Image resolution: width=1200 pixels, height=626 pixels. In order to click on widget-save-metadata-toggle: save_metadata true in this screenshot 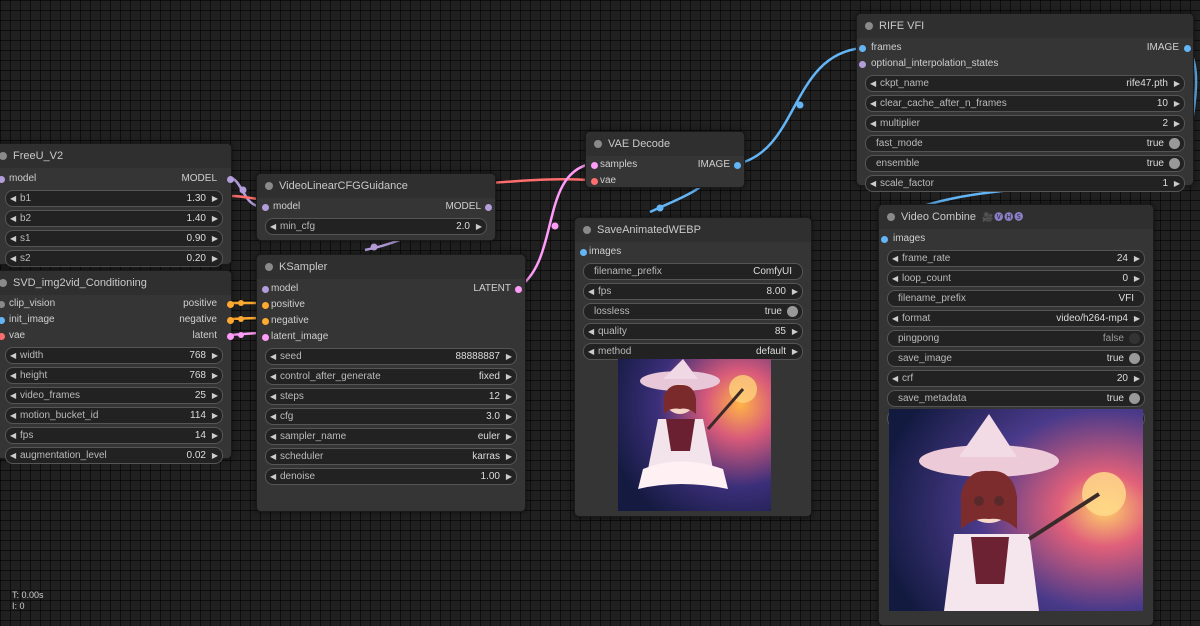, I will do `click(1016, 398)`.